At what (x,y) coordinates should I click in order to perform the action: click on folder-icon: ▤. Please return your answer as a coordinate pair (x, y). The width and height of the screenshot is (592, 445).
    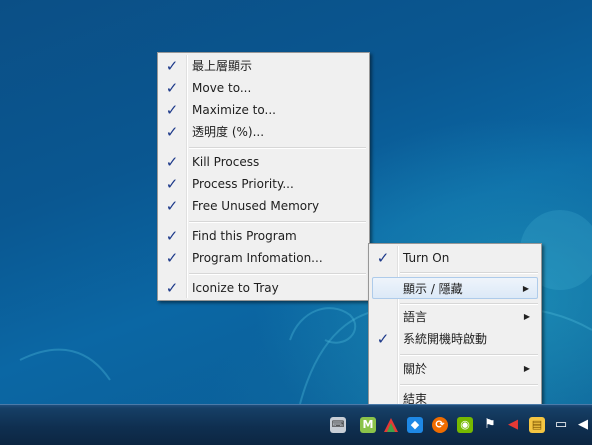
    Looking at the image, I should click on (537, 425).